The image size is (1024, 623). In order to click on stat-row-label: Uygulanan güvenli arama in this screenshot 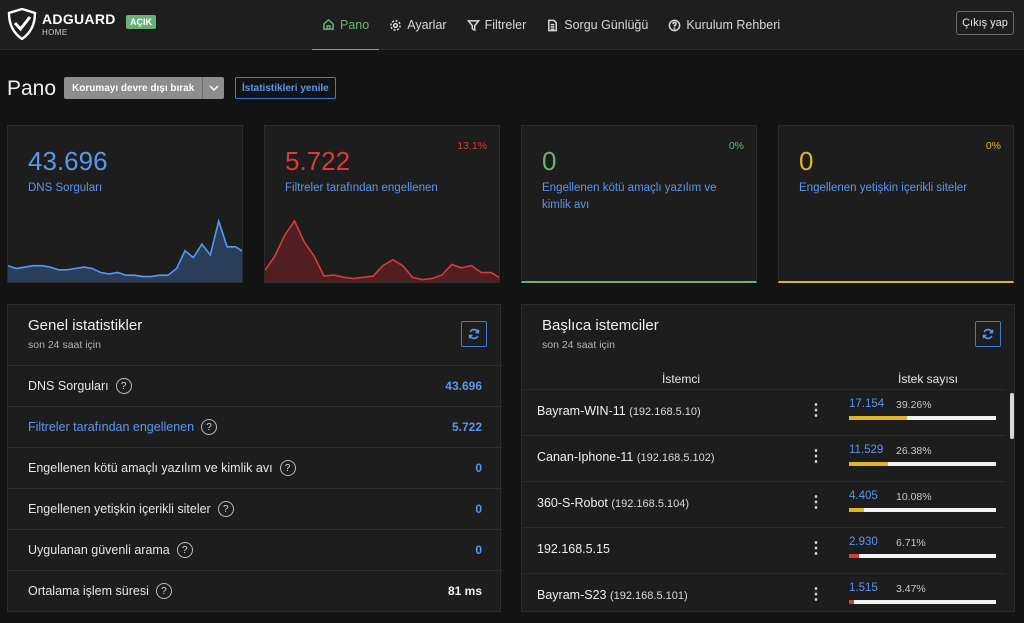, I will do `click(99, 550)`.